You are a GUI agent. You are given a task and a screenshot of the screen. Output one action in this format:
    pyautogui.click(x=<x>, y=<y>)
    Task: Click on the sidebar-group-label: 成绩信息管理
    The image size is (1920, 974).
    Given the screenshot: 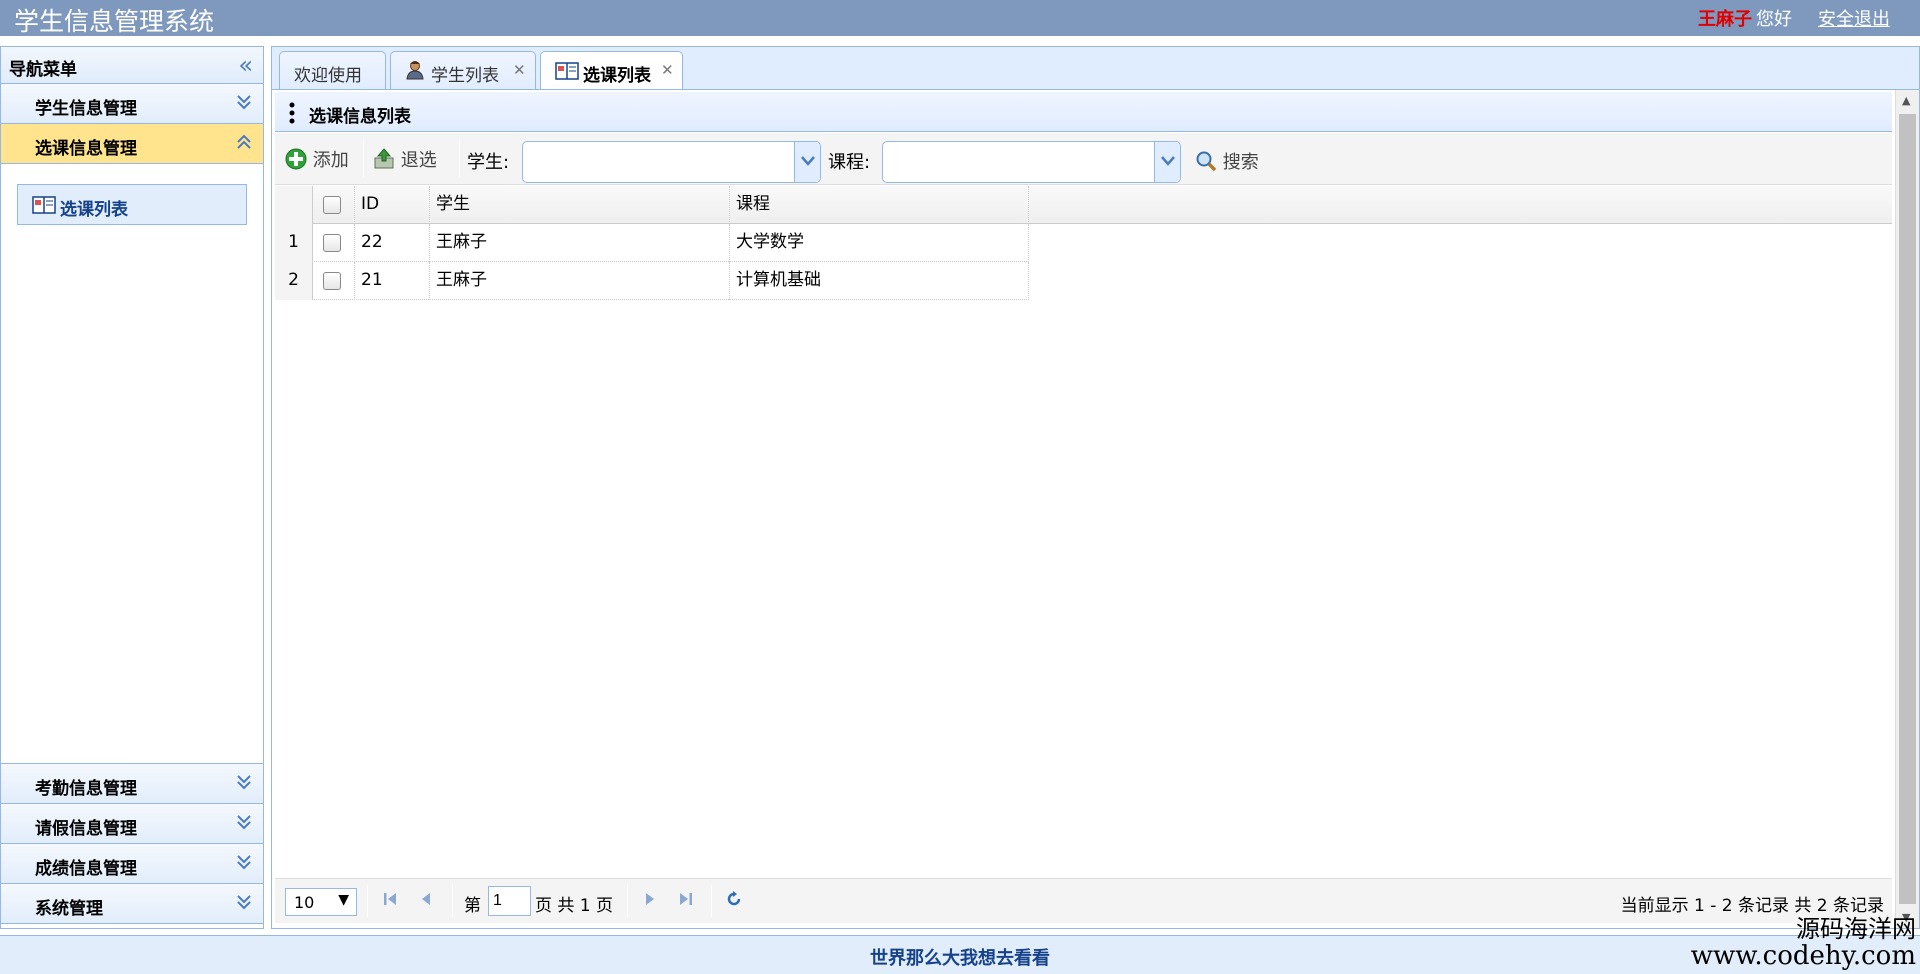 What is the action you would take?
    pyautogui.click(x=86, y=869)
    